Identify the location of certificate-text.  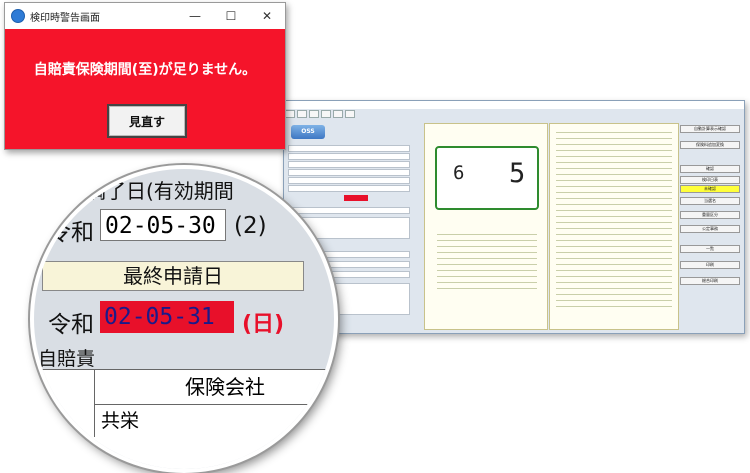
(487, 264).